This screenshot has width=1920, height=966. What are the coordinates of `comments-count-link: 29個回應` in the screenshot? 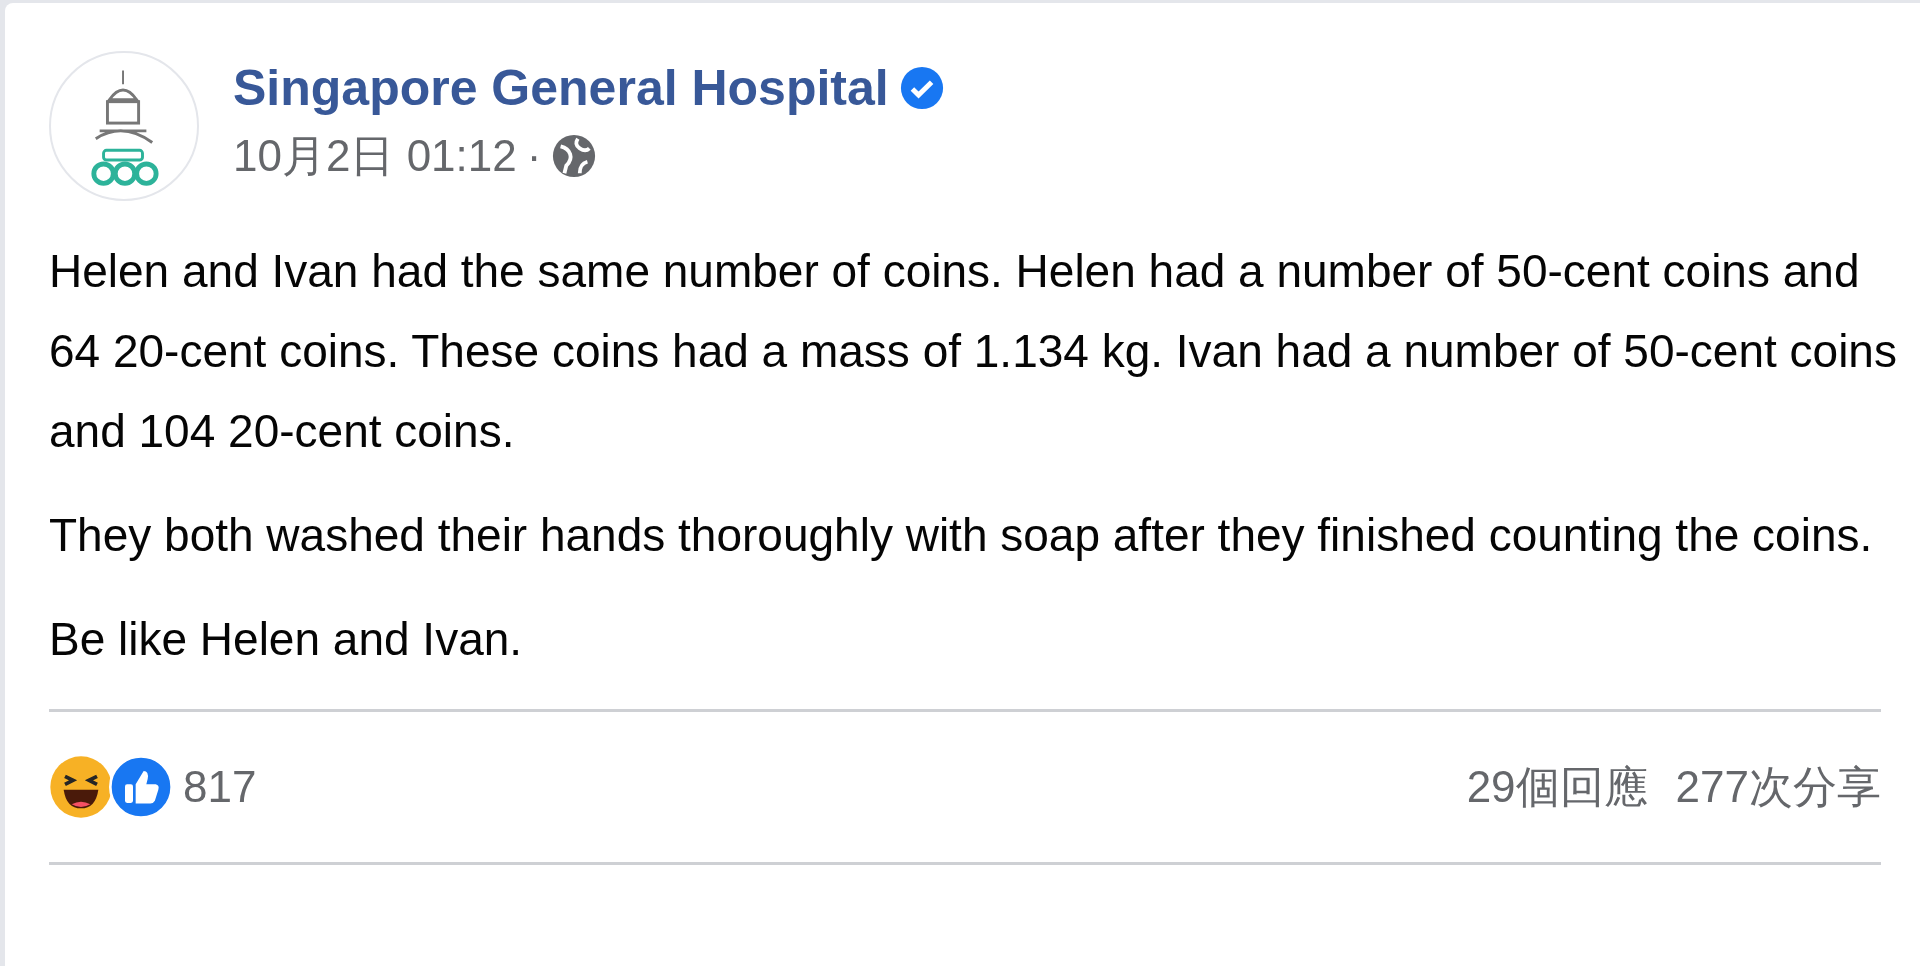 It's located at (1557, 787).